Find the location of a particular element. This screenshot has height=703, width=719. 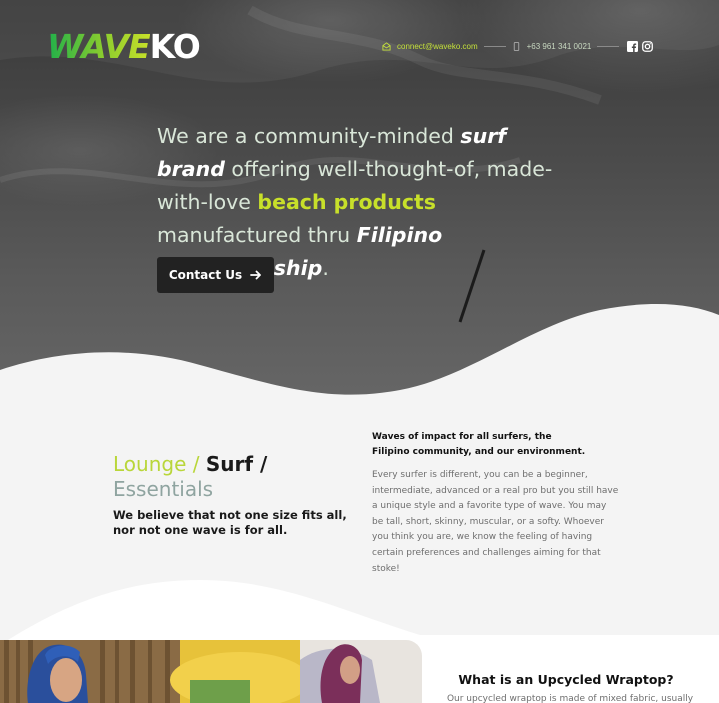

hero-wave-divider is located at coordinates (359, 351).